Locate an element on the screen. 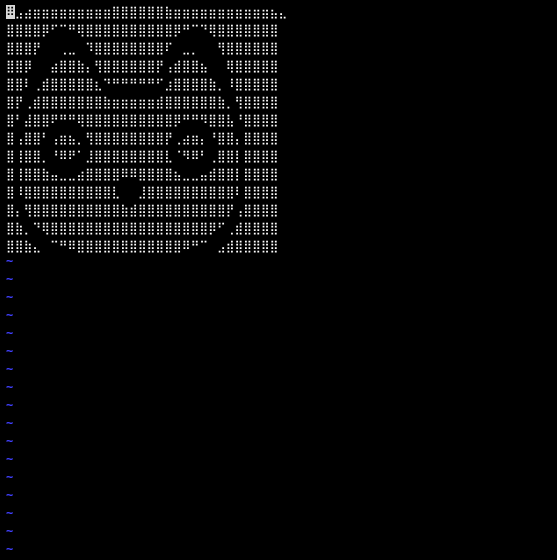 The width and height of the screenshot is (557, 560). text-line: ⣿⣿⣿⣿⡿⠋⠉⠛⢿⣿⣿⣿⣿⣿⣿⣿⣿⣿⣿⡿⠛⠉⠙⢿⣿⣿⣿⣿⣿⣿⣿ is located at coordinates (142, 30).